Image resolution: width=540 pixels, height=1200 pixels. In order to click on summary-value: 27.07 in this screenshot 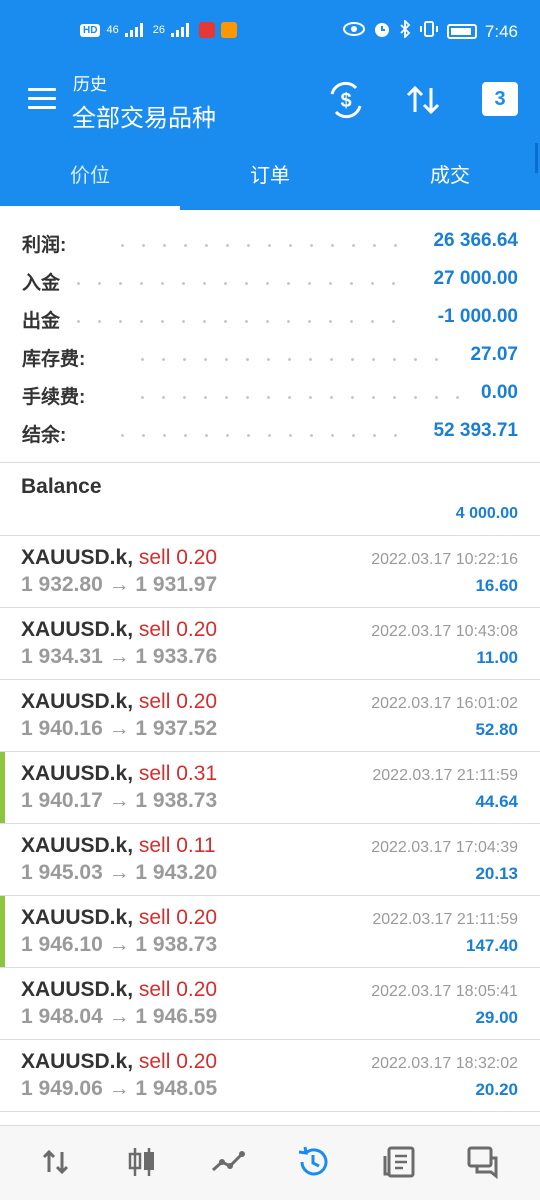, I will do `click(494, 354)`.